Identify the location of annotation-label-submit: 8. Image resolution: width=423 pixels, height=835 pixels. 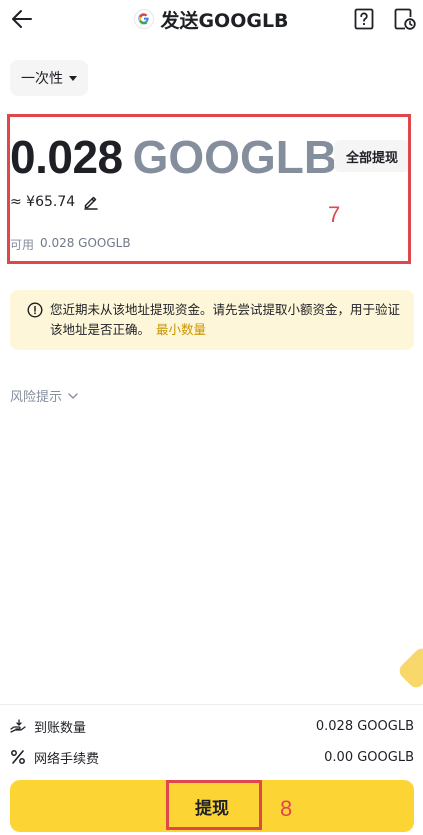
(286, 808).